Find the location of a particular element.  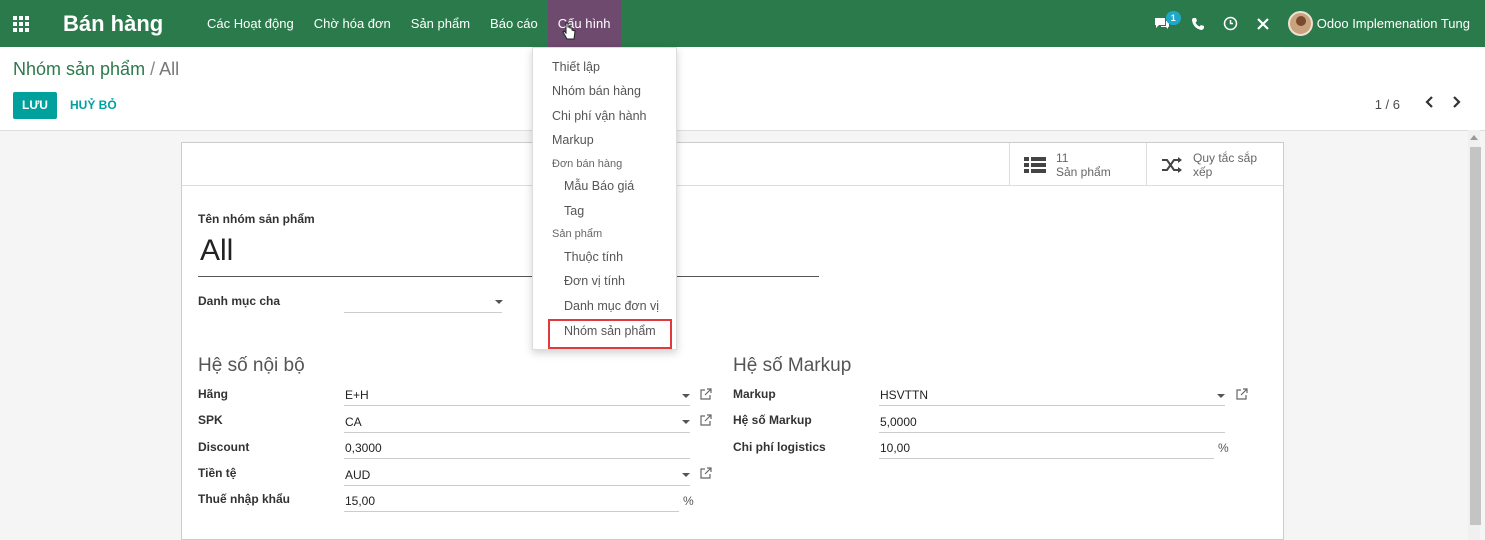

menu-products: Sản phẩm is located at coordinates (440, 23).